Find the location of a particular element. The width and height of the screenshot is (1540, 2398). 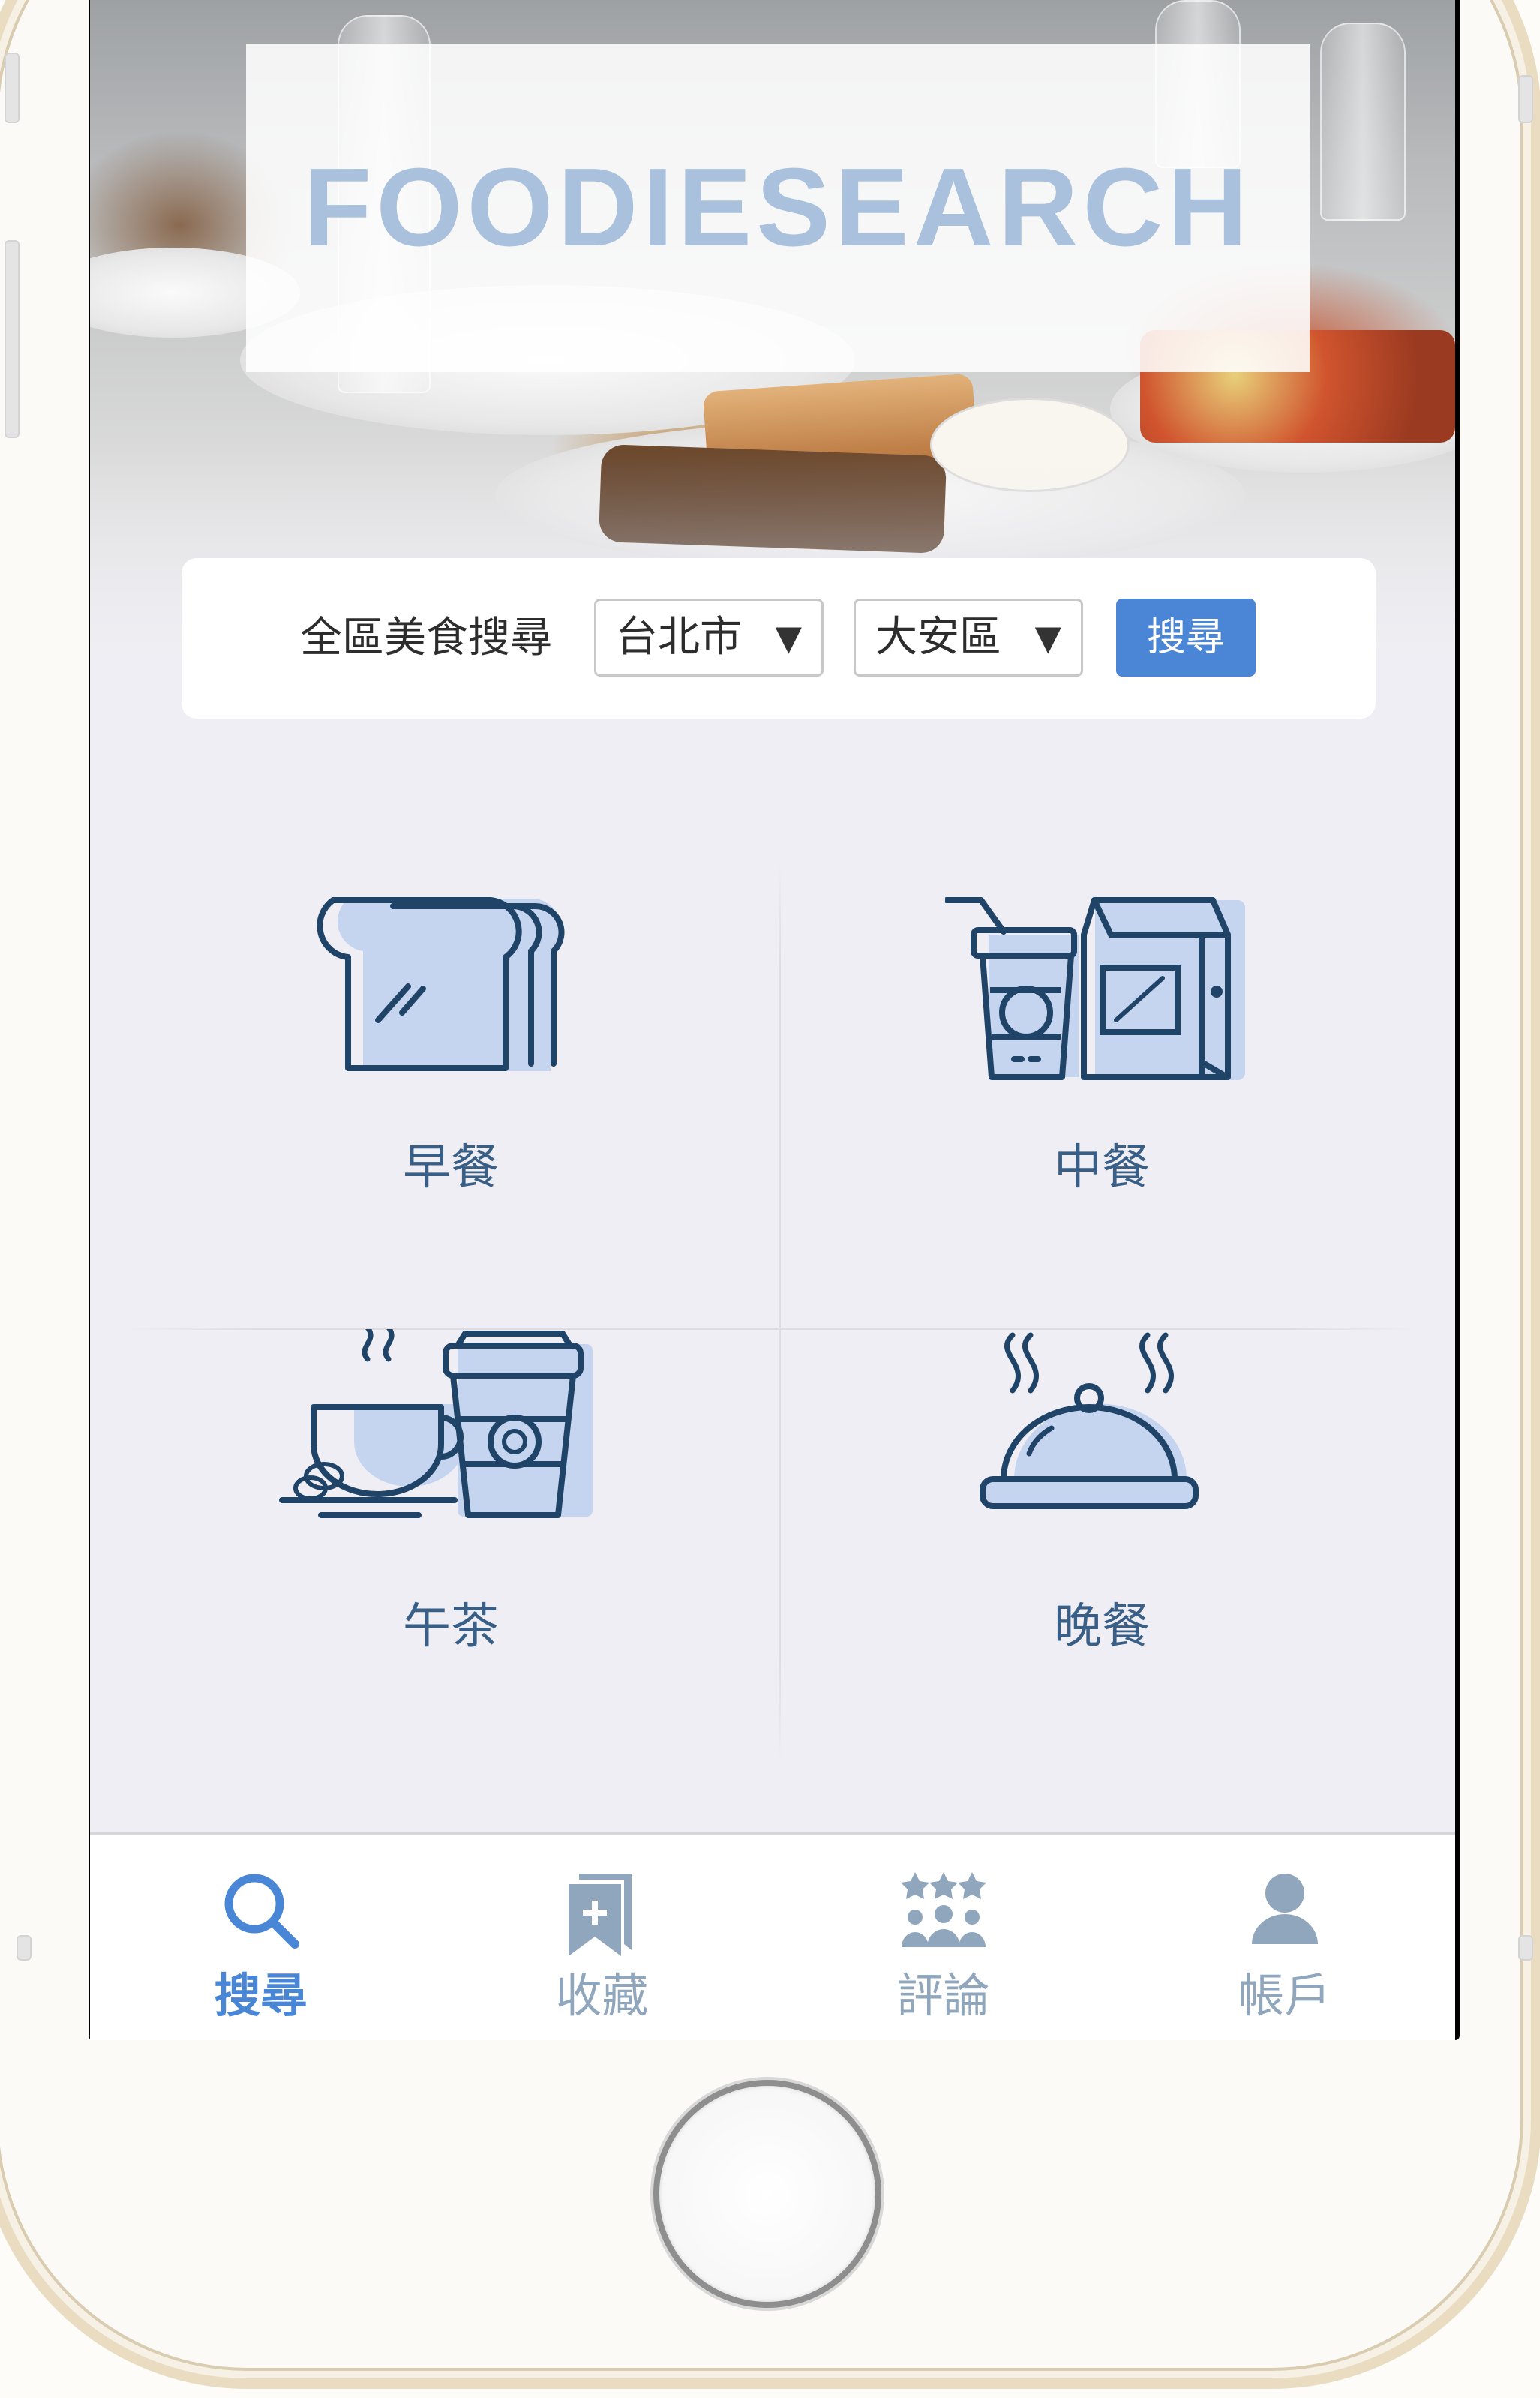

tab-account: 帳戶 is located at coordinates (1284, 1937).